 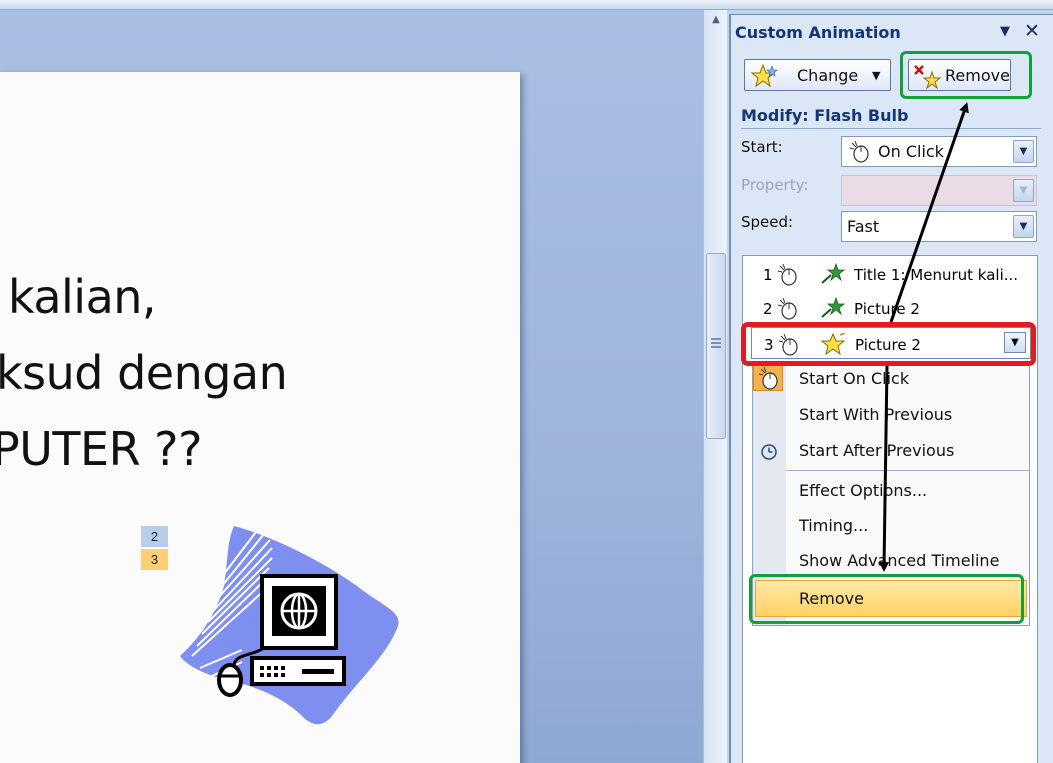 What do you see at coordinates (924, 337) in the screenshot?
I see `annotation-arrows` at bounding box center [924, 337].